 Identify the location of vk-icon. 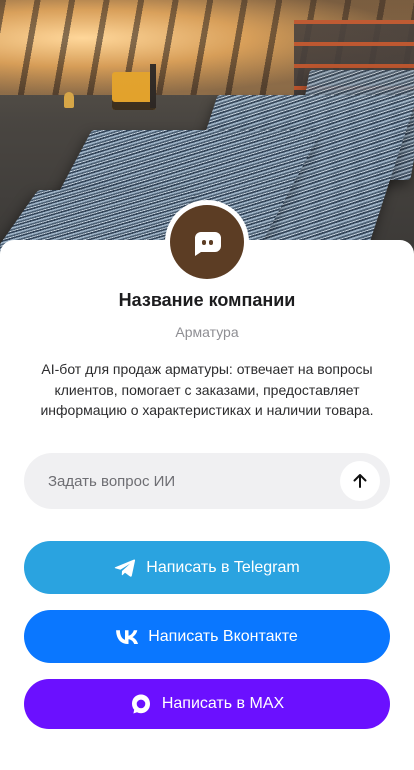
(127, 637).